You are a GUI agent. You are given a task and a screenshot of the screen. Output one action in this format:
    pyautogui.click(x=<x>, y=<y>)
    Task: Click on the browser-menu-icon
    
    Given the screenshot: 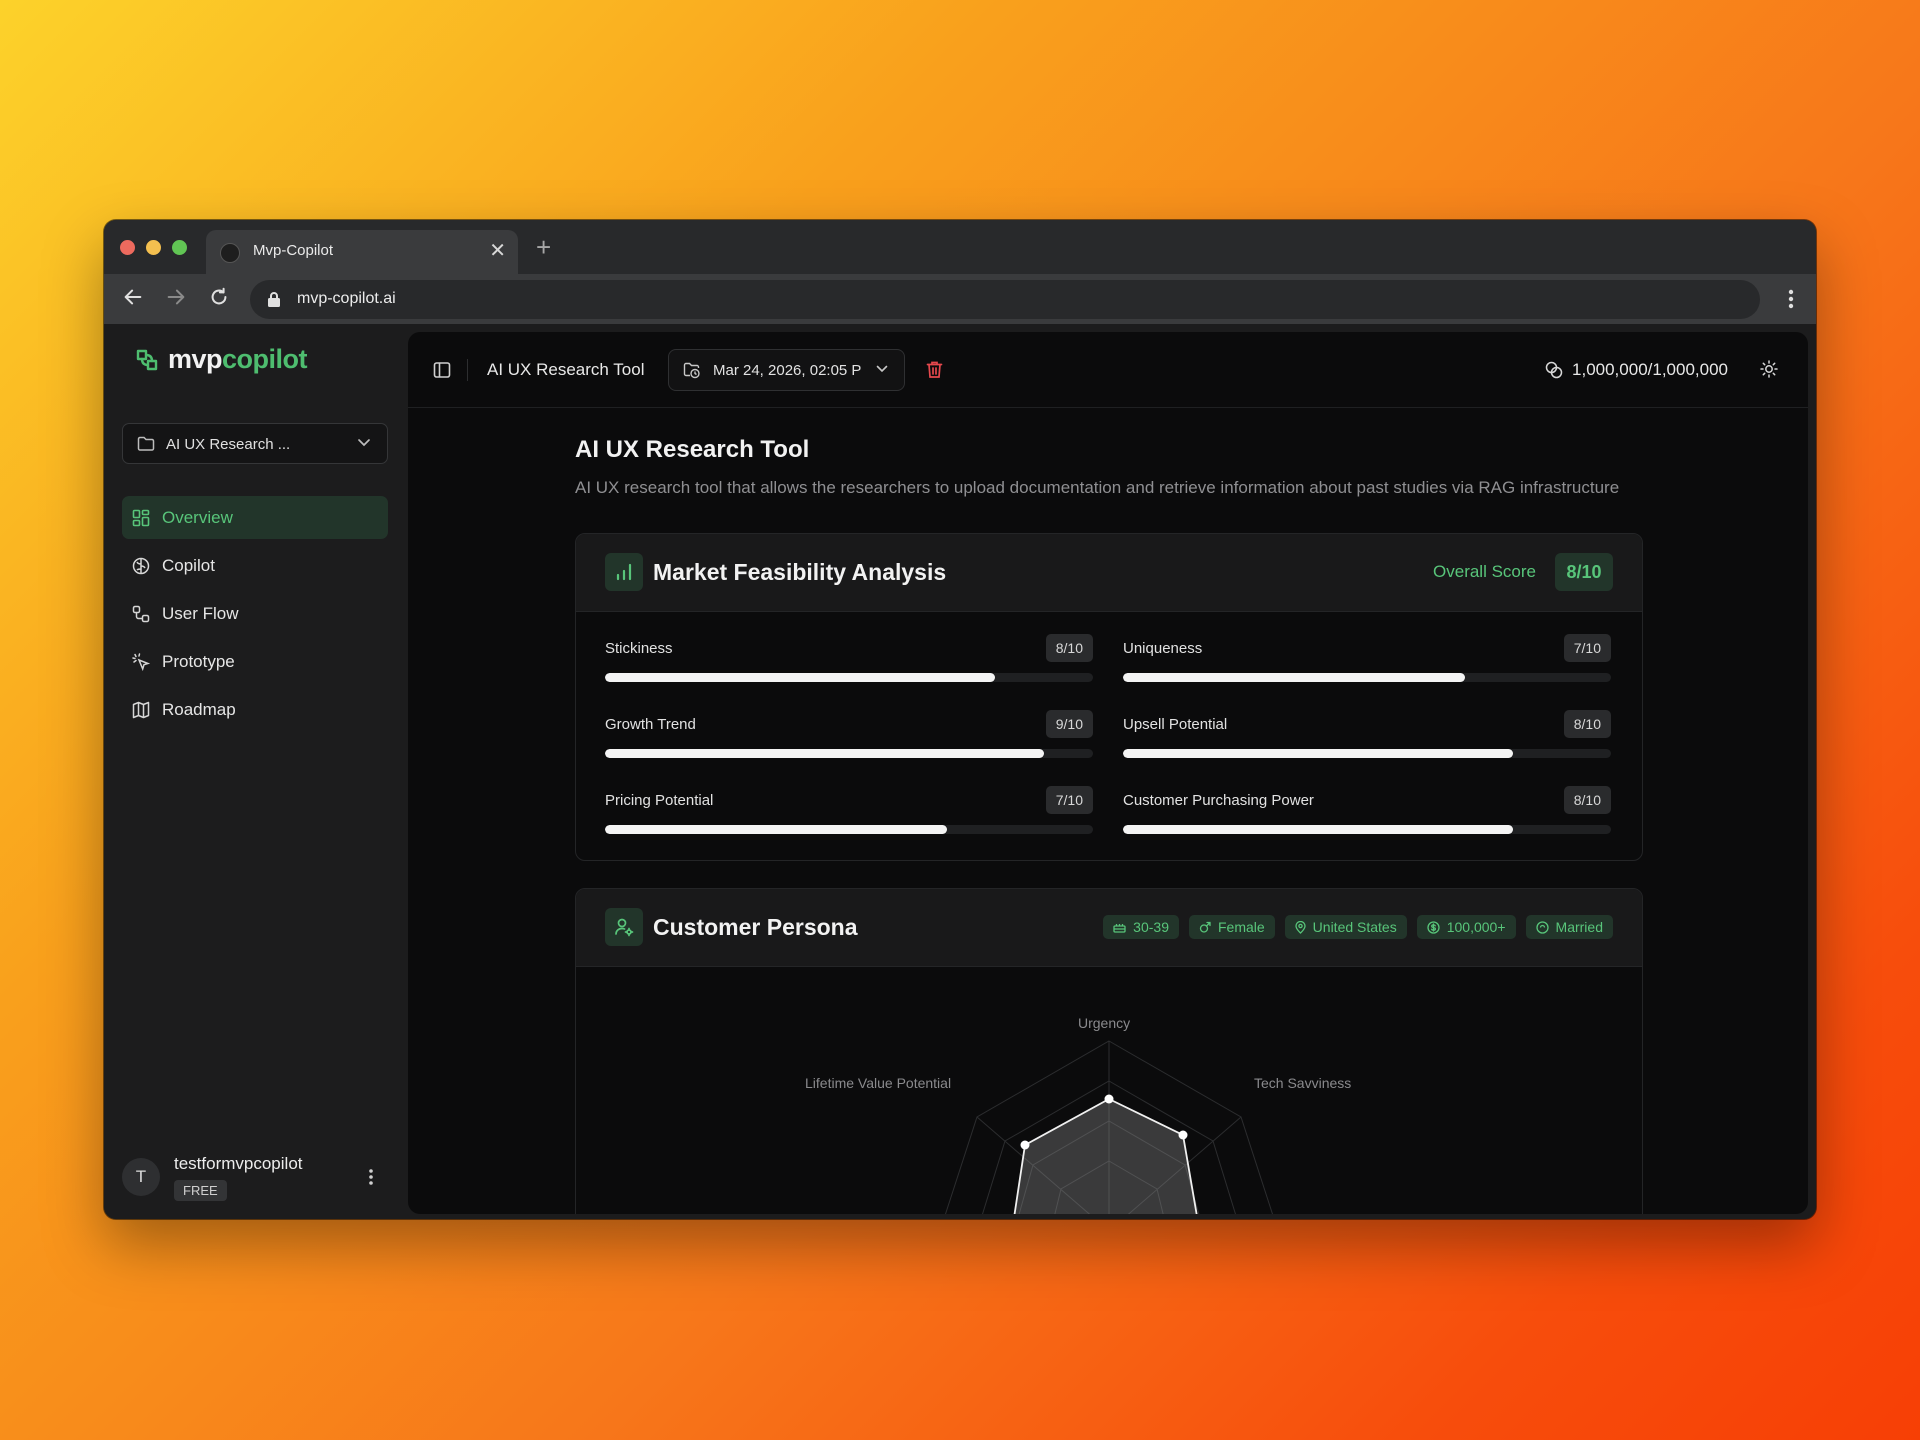 What is the action you would take?
    pyautogui.click(x=1791, y=299)
    